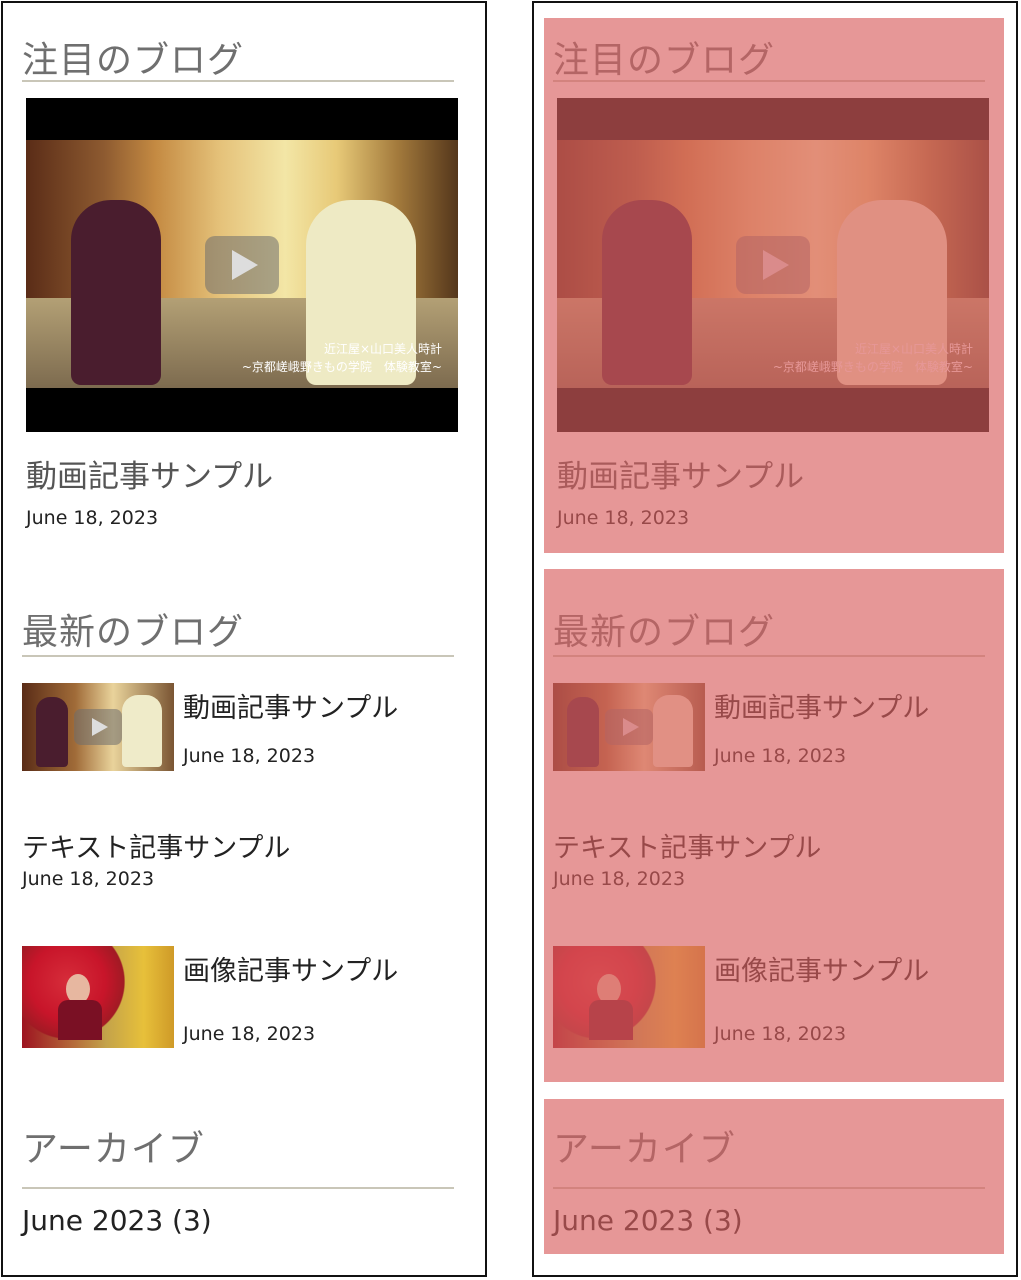 This screenshot has height=1280, width=1021. I want to click on archive-link-june-2023: June 2023 (3), so click(117, 1220).